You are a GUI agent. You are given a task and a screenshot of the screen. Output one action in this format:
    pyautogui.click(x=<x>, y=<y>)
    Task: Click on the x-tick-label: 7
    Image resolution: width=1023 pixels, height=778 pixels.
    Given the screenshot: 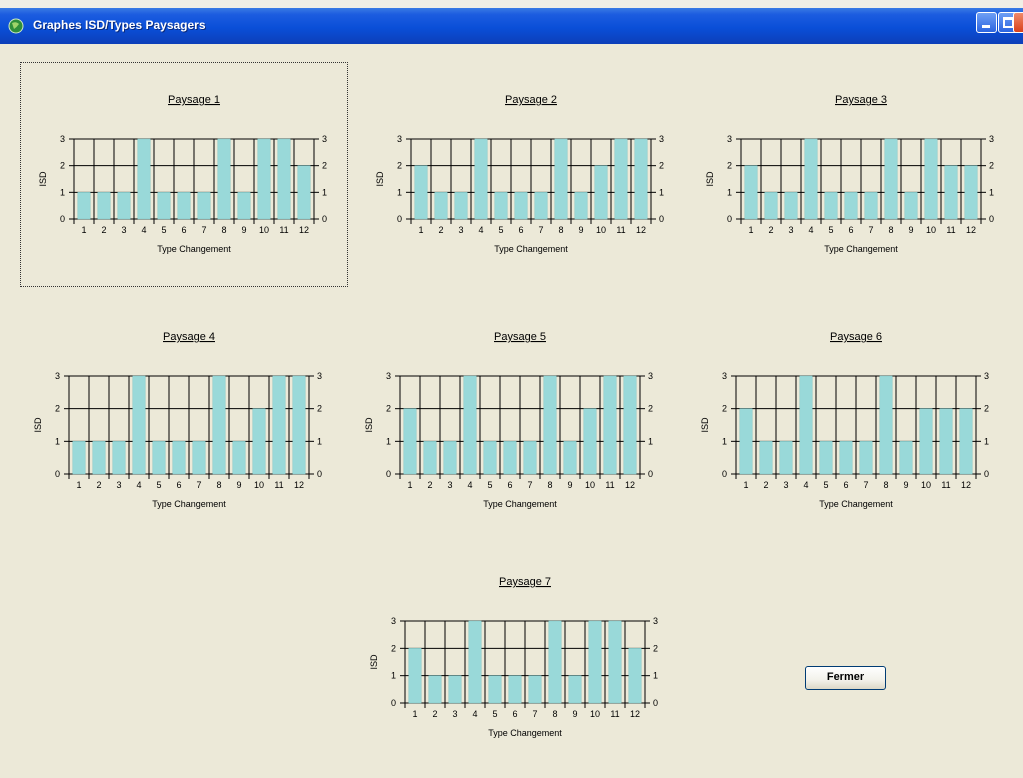 What is the action you would take?
    pyautogui.click(x=865, y=485)
    